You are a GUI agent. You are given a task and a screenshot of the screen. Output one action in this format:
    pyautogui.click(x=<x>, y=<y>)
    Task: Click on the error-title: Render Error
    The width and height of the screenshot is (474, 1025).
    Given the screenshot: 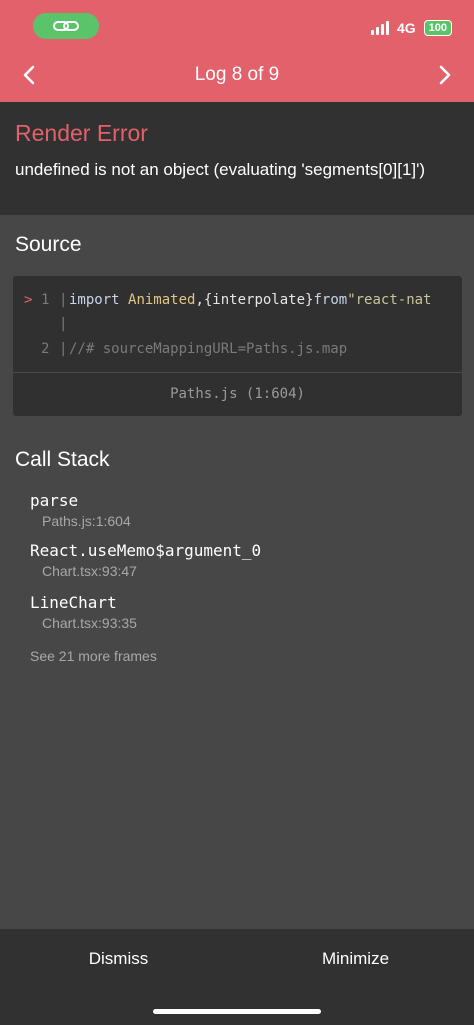 What is the action you would take?
    pyautogui.click(x=81, y=133)
    